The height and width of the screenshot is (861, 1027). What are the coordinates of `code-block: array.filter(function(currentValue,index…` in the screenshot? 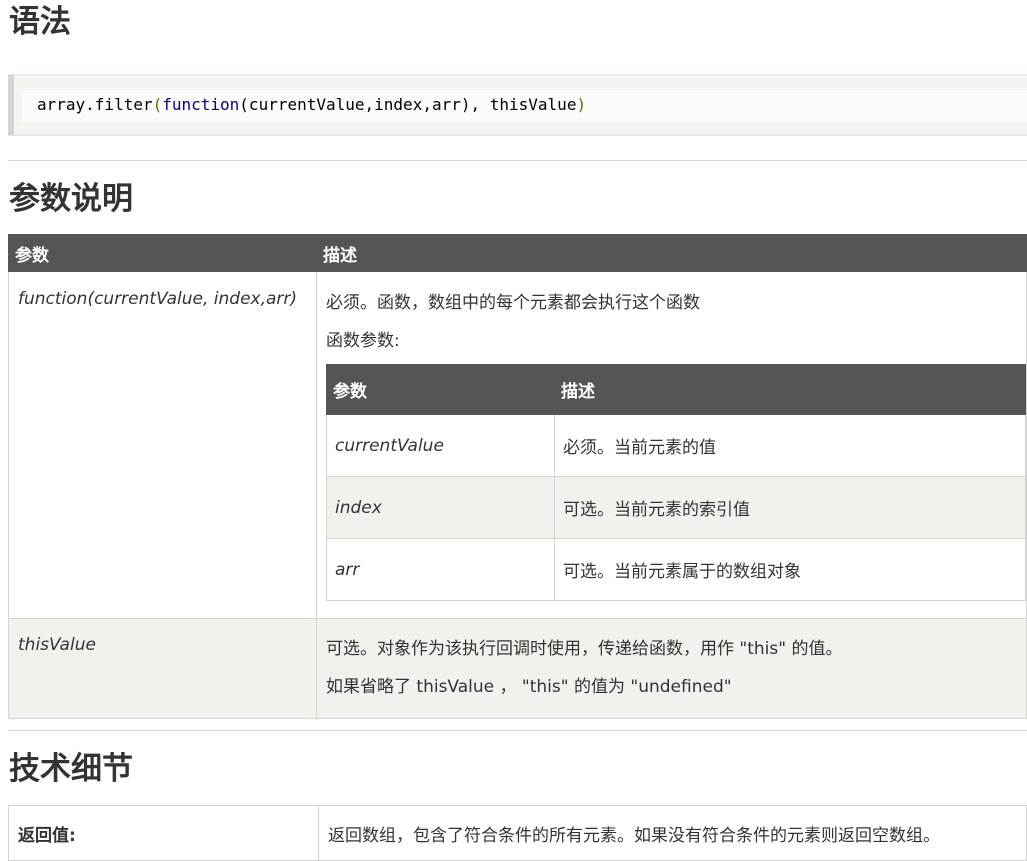 It's located at (517, 105).